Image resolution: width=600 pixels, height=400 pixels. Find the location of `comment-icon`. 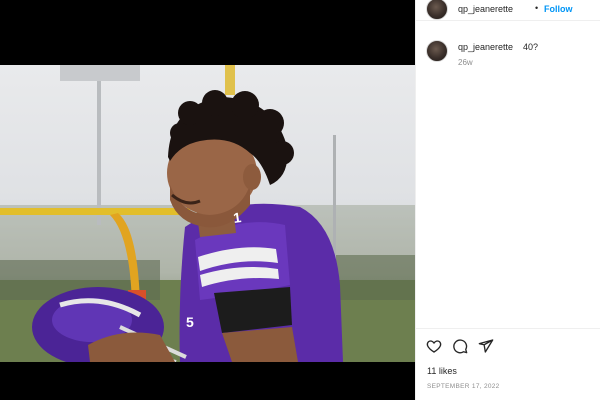

comment-icon is located at coordinates (460, 346).